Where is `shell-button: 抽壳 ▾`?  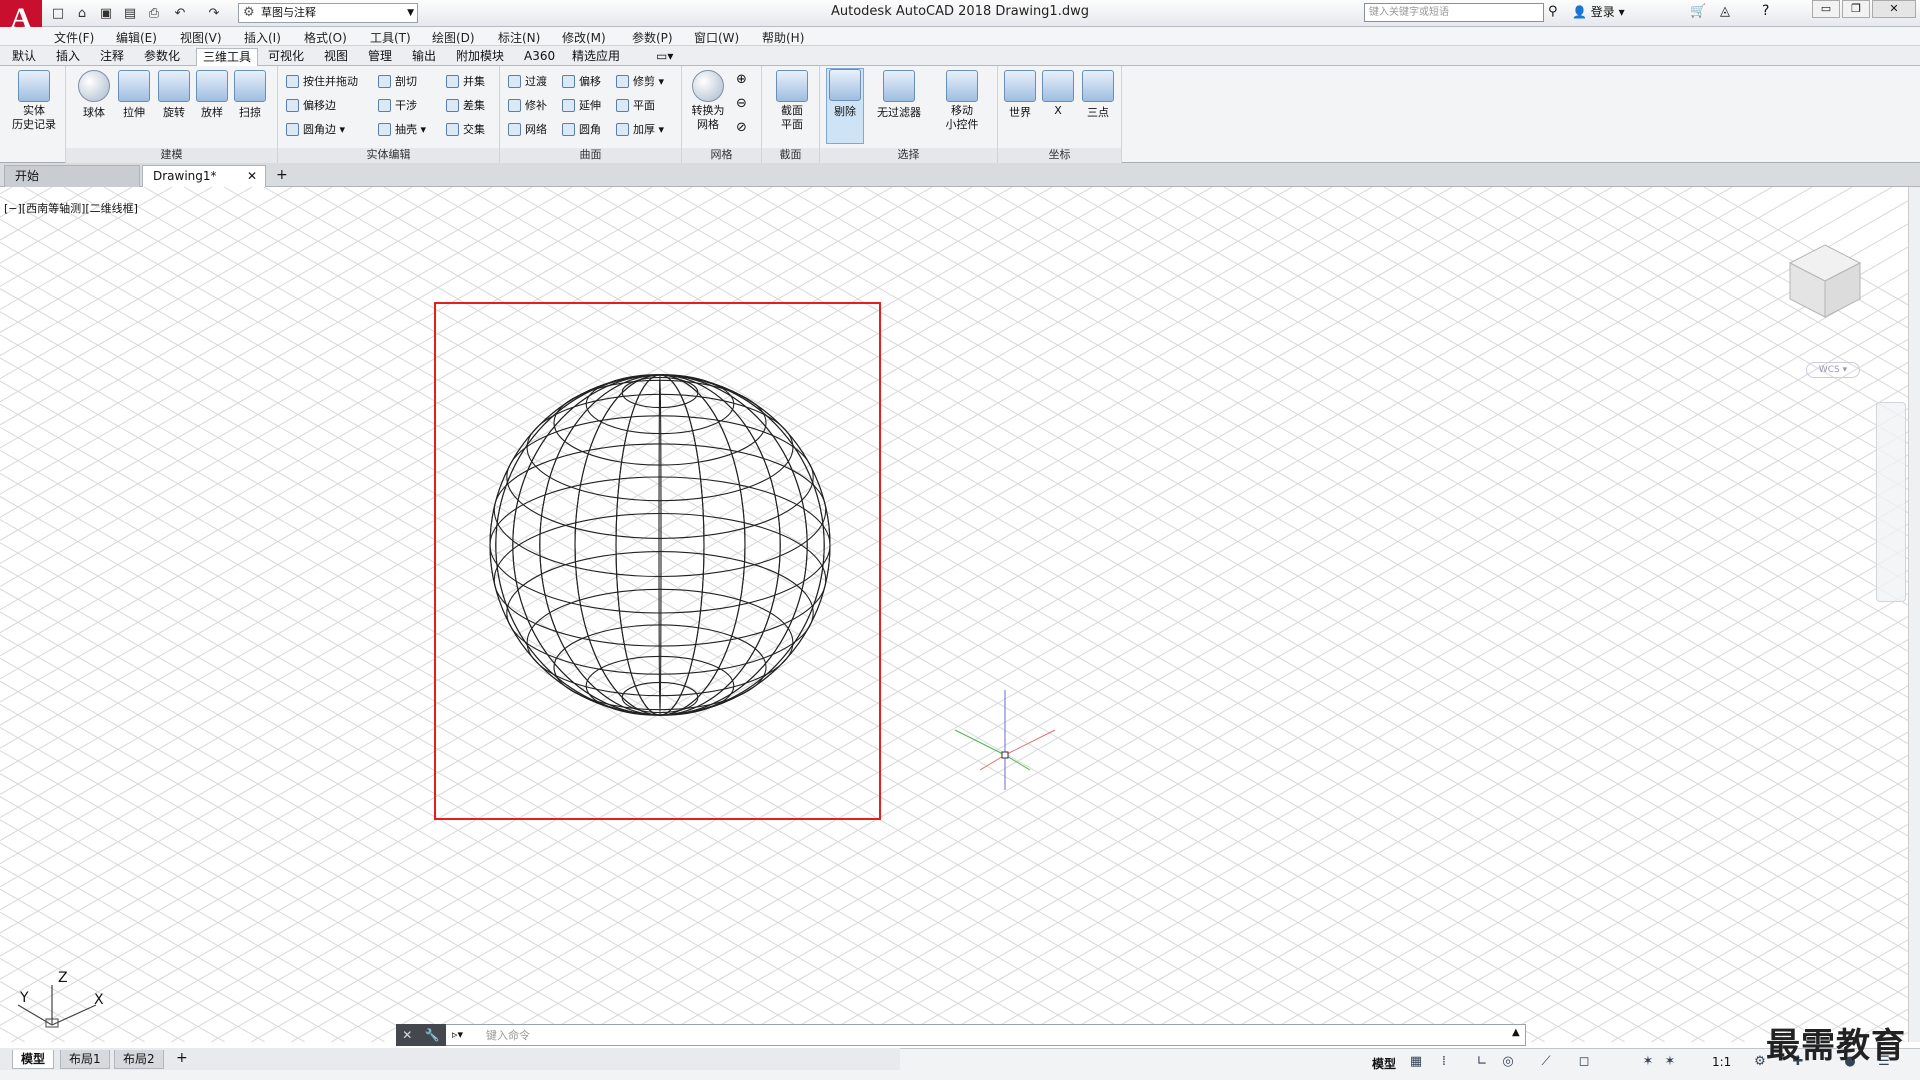
shell-button: 抽壳 ▾ is located at coordinates (402, 129).